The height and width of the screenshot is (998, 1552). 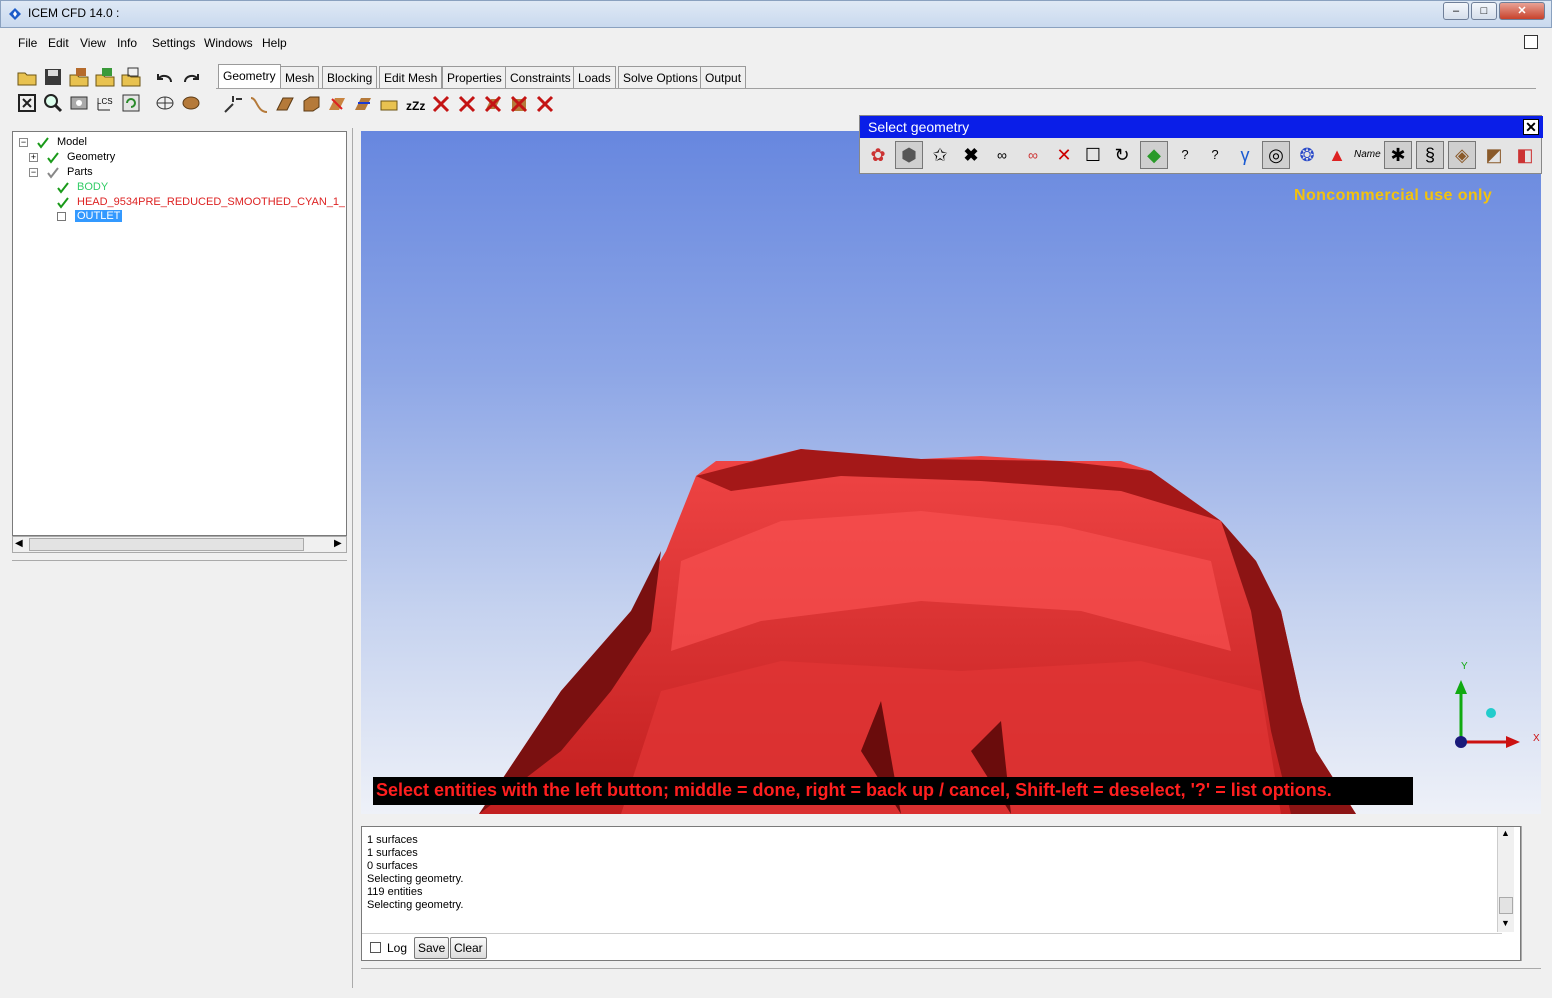 What do you see at coordinates (53, 173) in the screenshot?
I see `parts-checkbox` at bounding box center [53, 173].